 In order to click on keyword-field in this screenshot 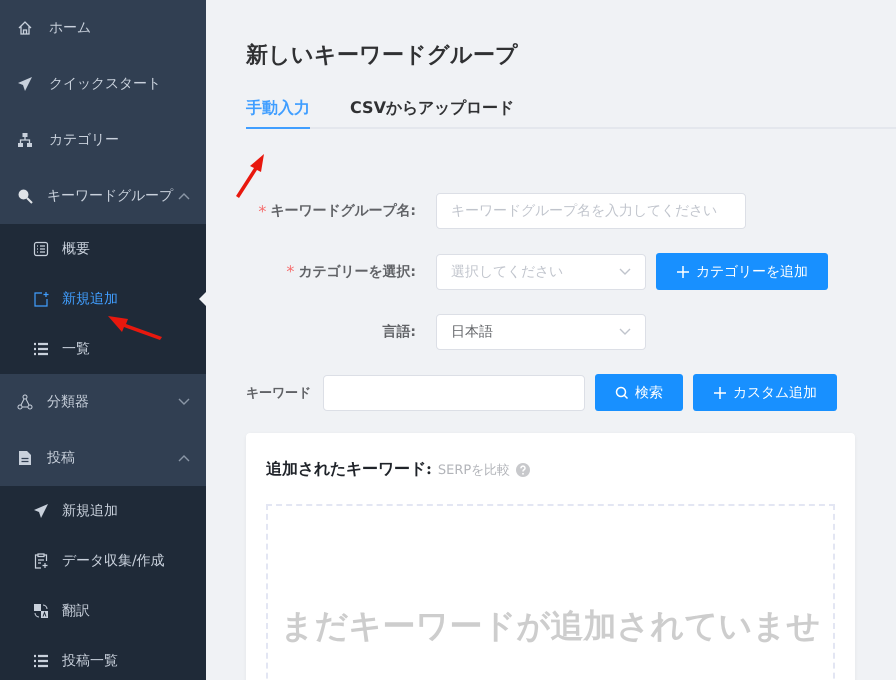, I will do `click(454, 392)`.